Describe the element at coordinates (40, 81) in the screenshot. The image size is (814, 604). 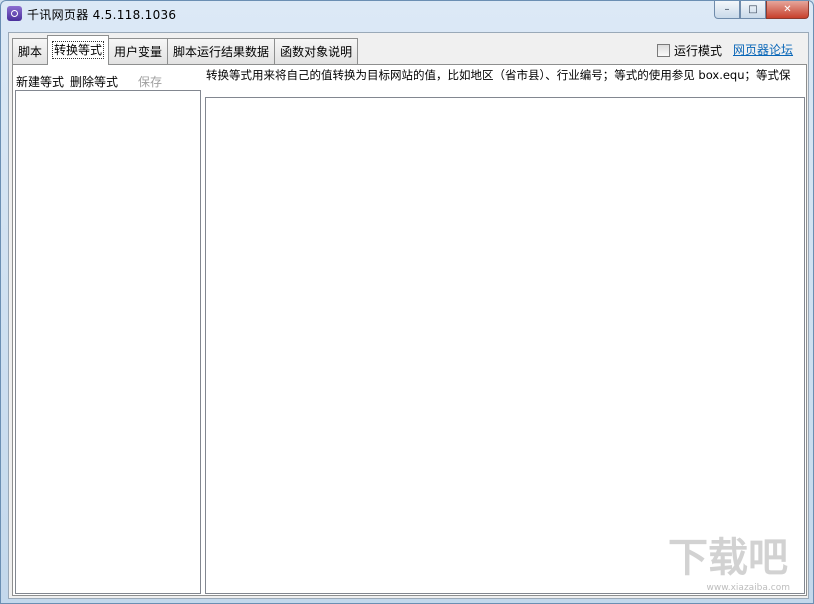
I see `new-equation-button: 新建等式` at that location.